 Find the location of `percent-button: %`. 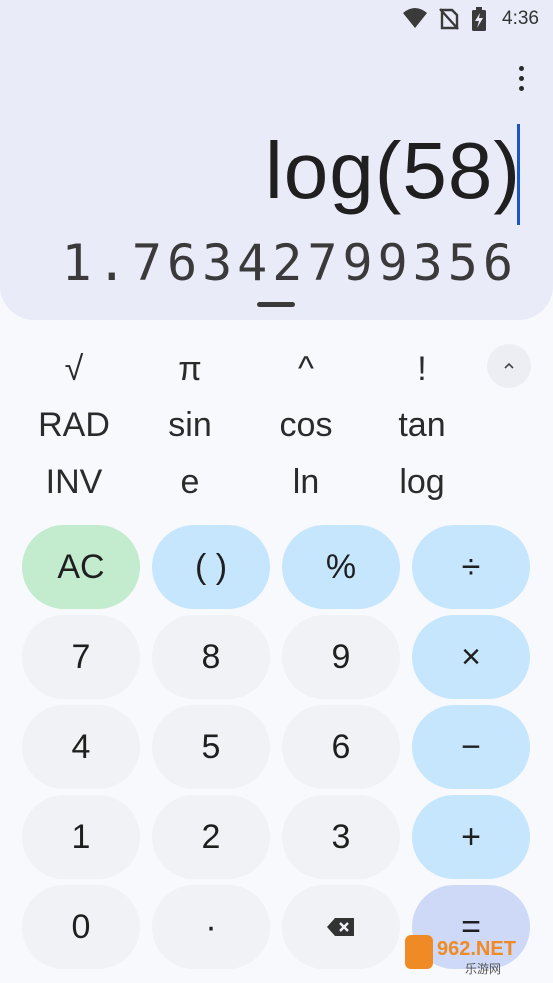

percent-button: % is located at coordinates (341, 567).